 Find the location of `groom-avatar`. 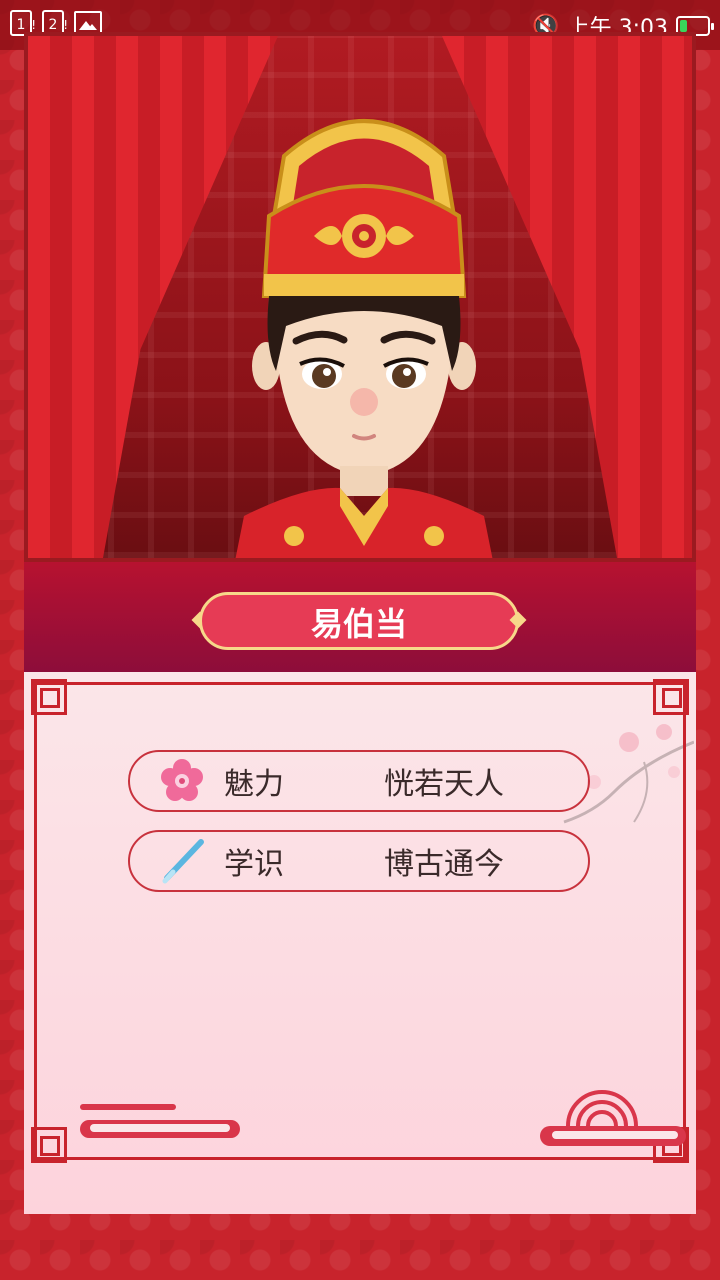

groom-avatar is located at coordinates (364, 338).